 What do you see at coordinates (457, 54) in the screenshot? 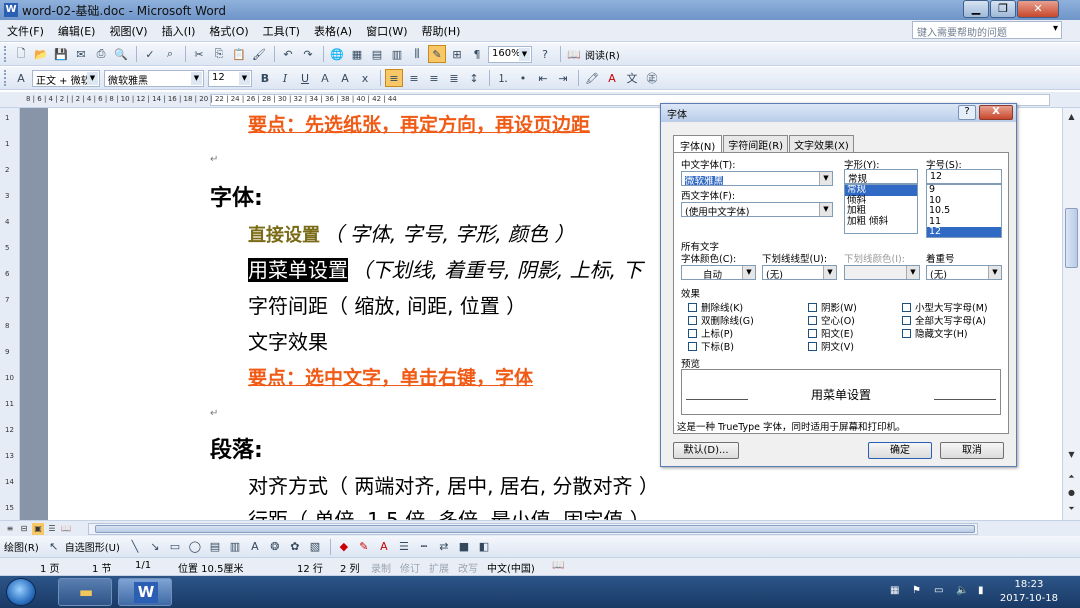
I see `document-map-icon: ⊞` at bounding box center [457, 54].